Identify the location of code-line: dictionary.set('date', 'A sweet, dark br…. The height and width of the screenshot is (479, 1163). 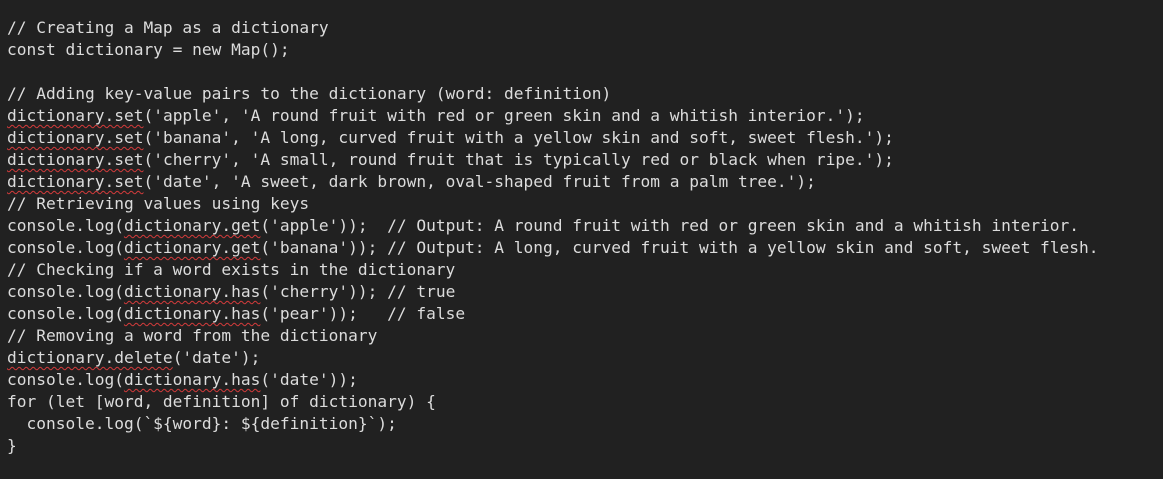
(585, 182).